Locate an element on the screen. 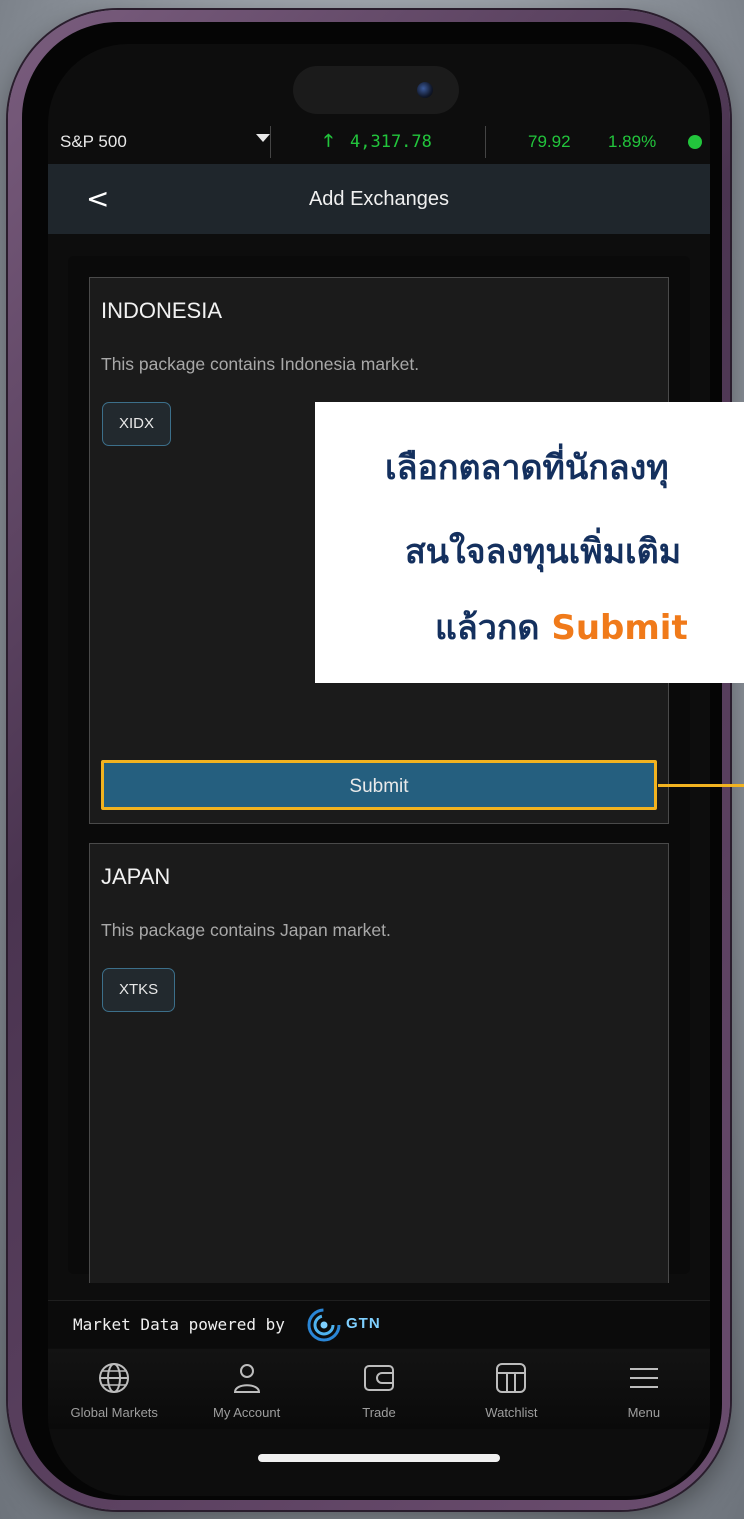 This screenshot has height=1519, width=744. package-description: This package contains Indonesia market. is located at coordinates (260, 364).